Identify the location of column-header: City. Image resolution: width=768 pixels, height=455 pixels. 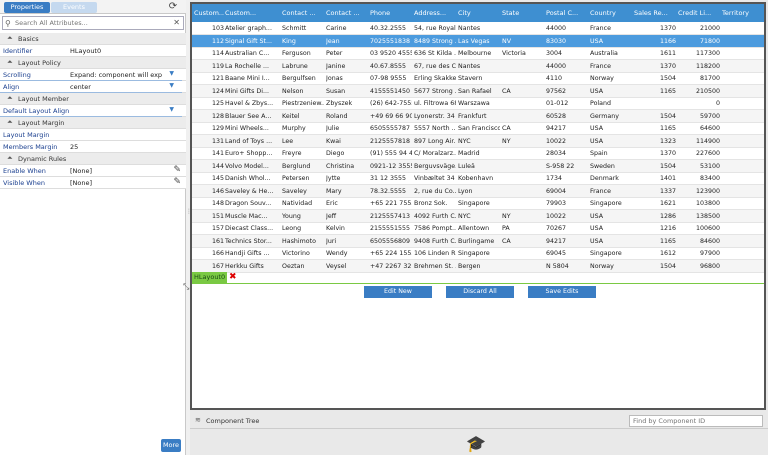
(479, 13).